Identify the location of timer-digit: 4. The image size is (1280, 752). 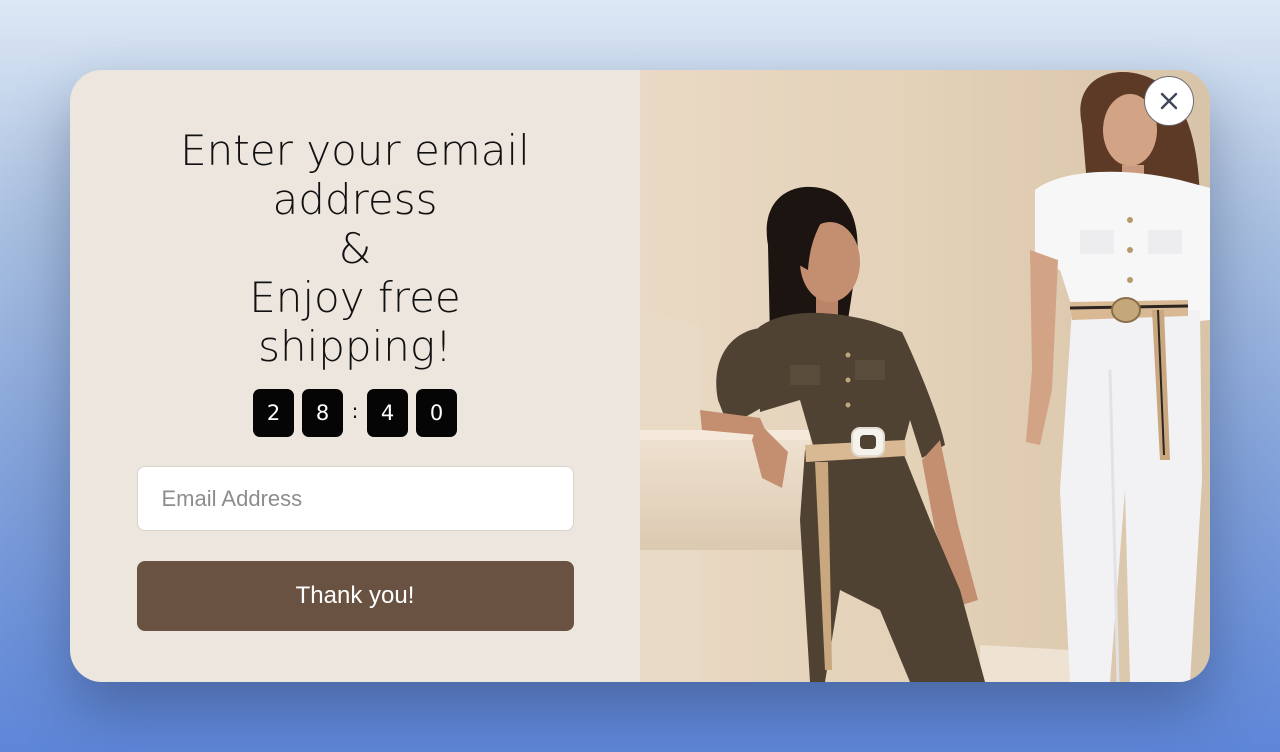
(387, 413).